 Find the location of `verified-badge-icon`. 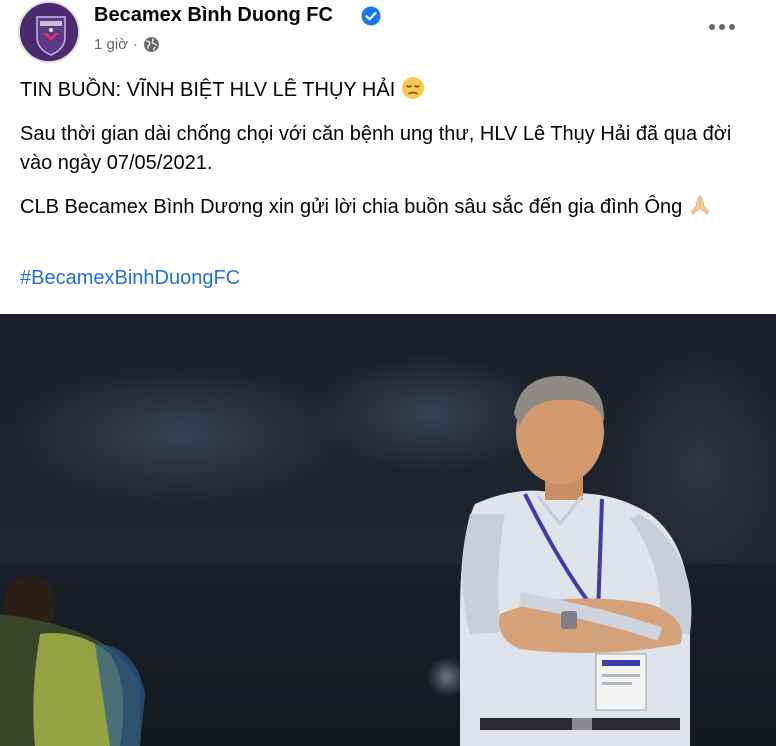

verified-badge-icon is located at coordinates (371, 16).